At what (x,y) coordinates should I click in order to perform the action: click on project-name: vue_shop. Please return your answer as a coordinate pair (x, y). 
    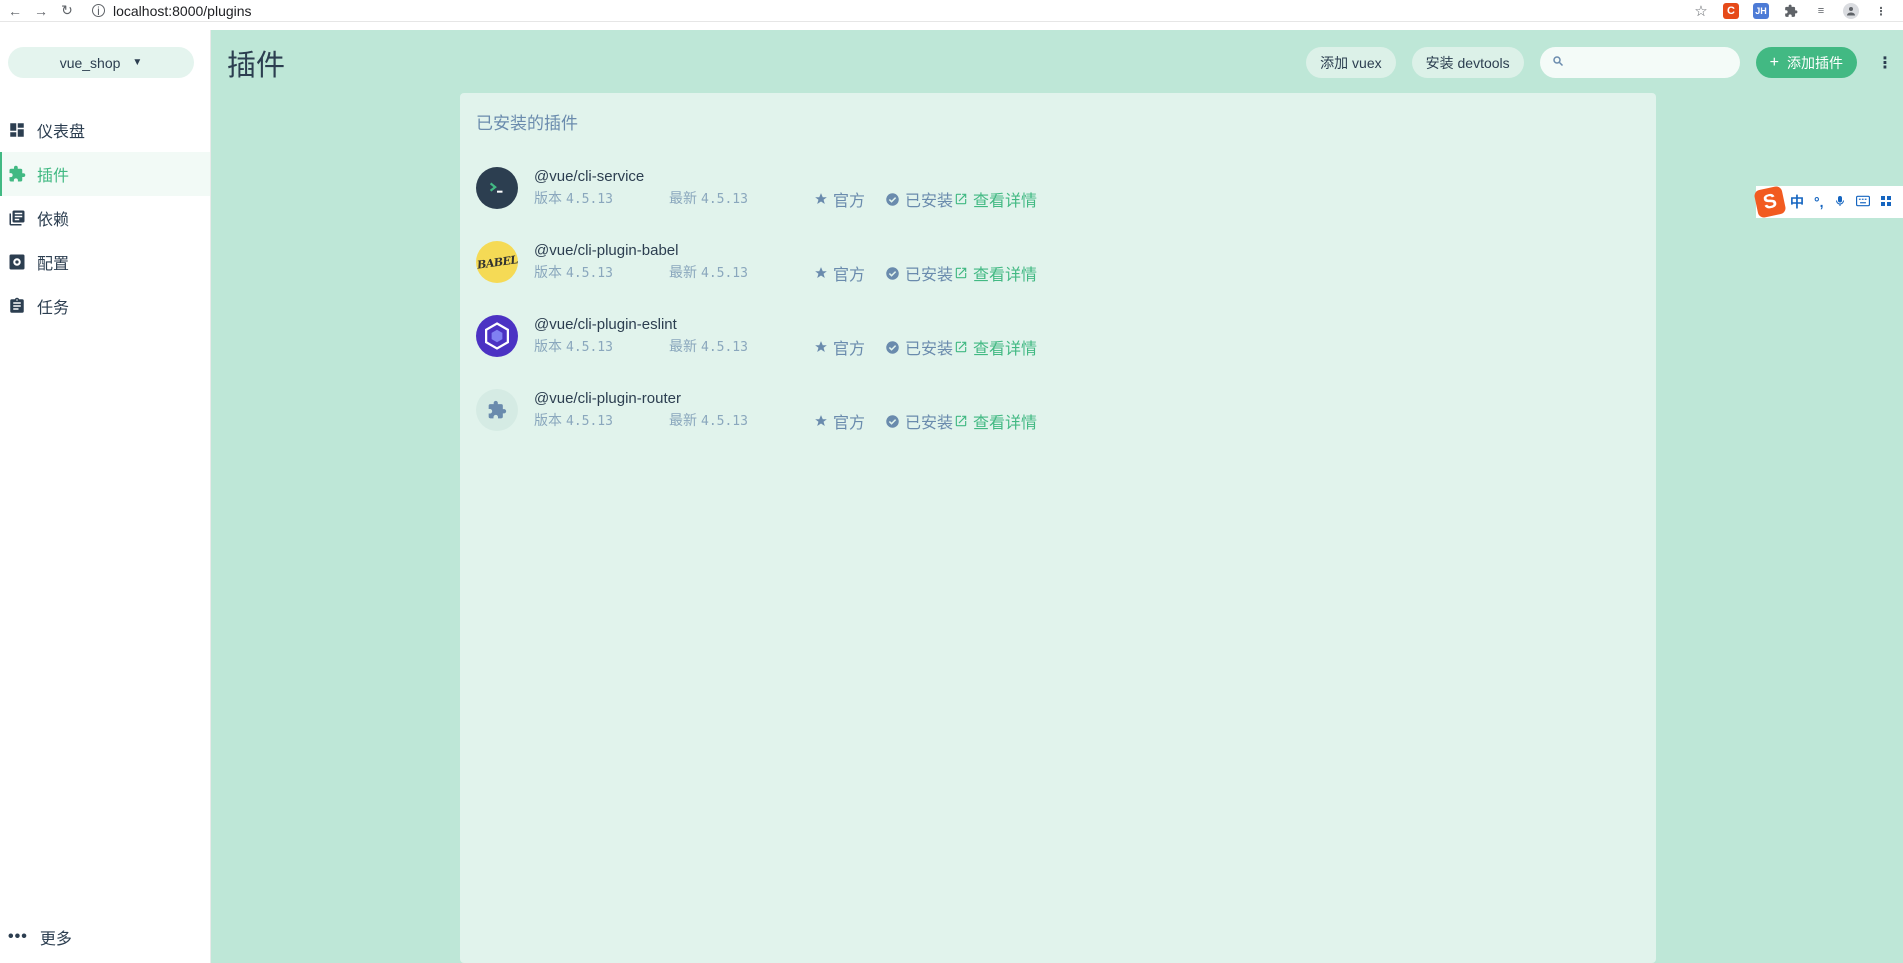
    Looking at the image, I should click on (90, 62).